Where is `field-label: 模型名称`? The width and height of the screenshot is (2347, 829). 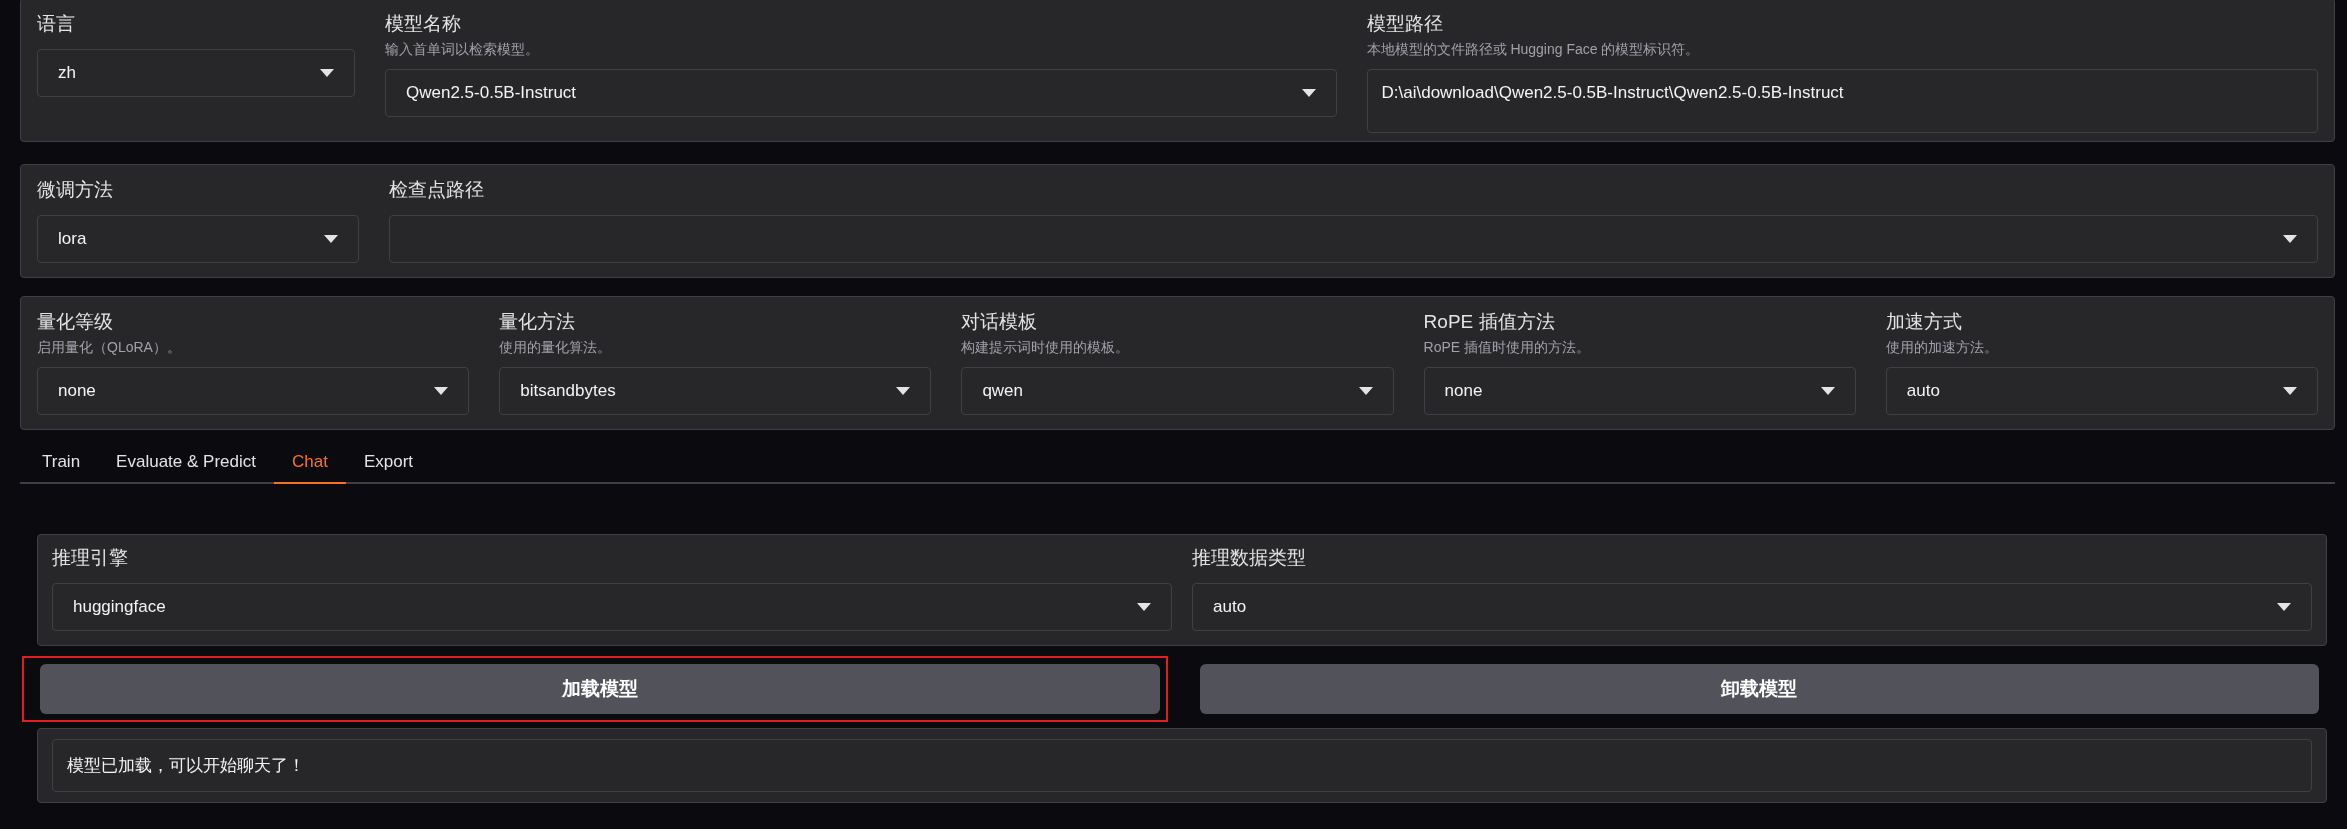
field-label: 模型名称 is located at coordinates (423, 24).